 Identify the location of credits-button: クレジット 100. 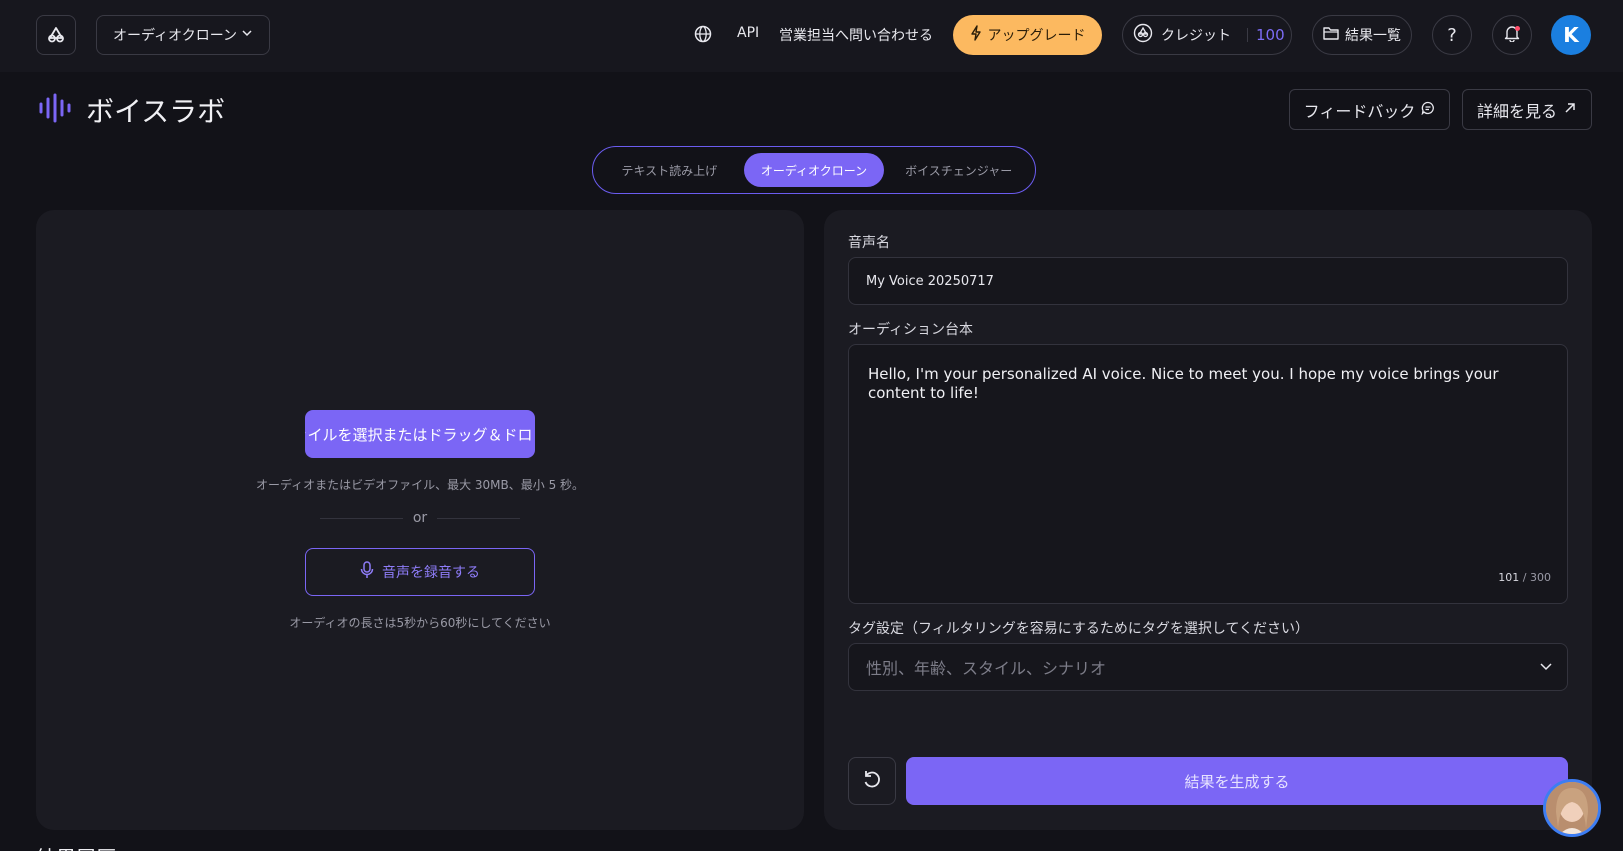
(1207, 35).